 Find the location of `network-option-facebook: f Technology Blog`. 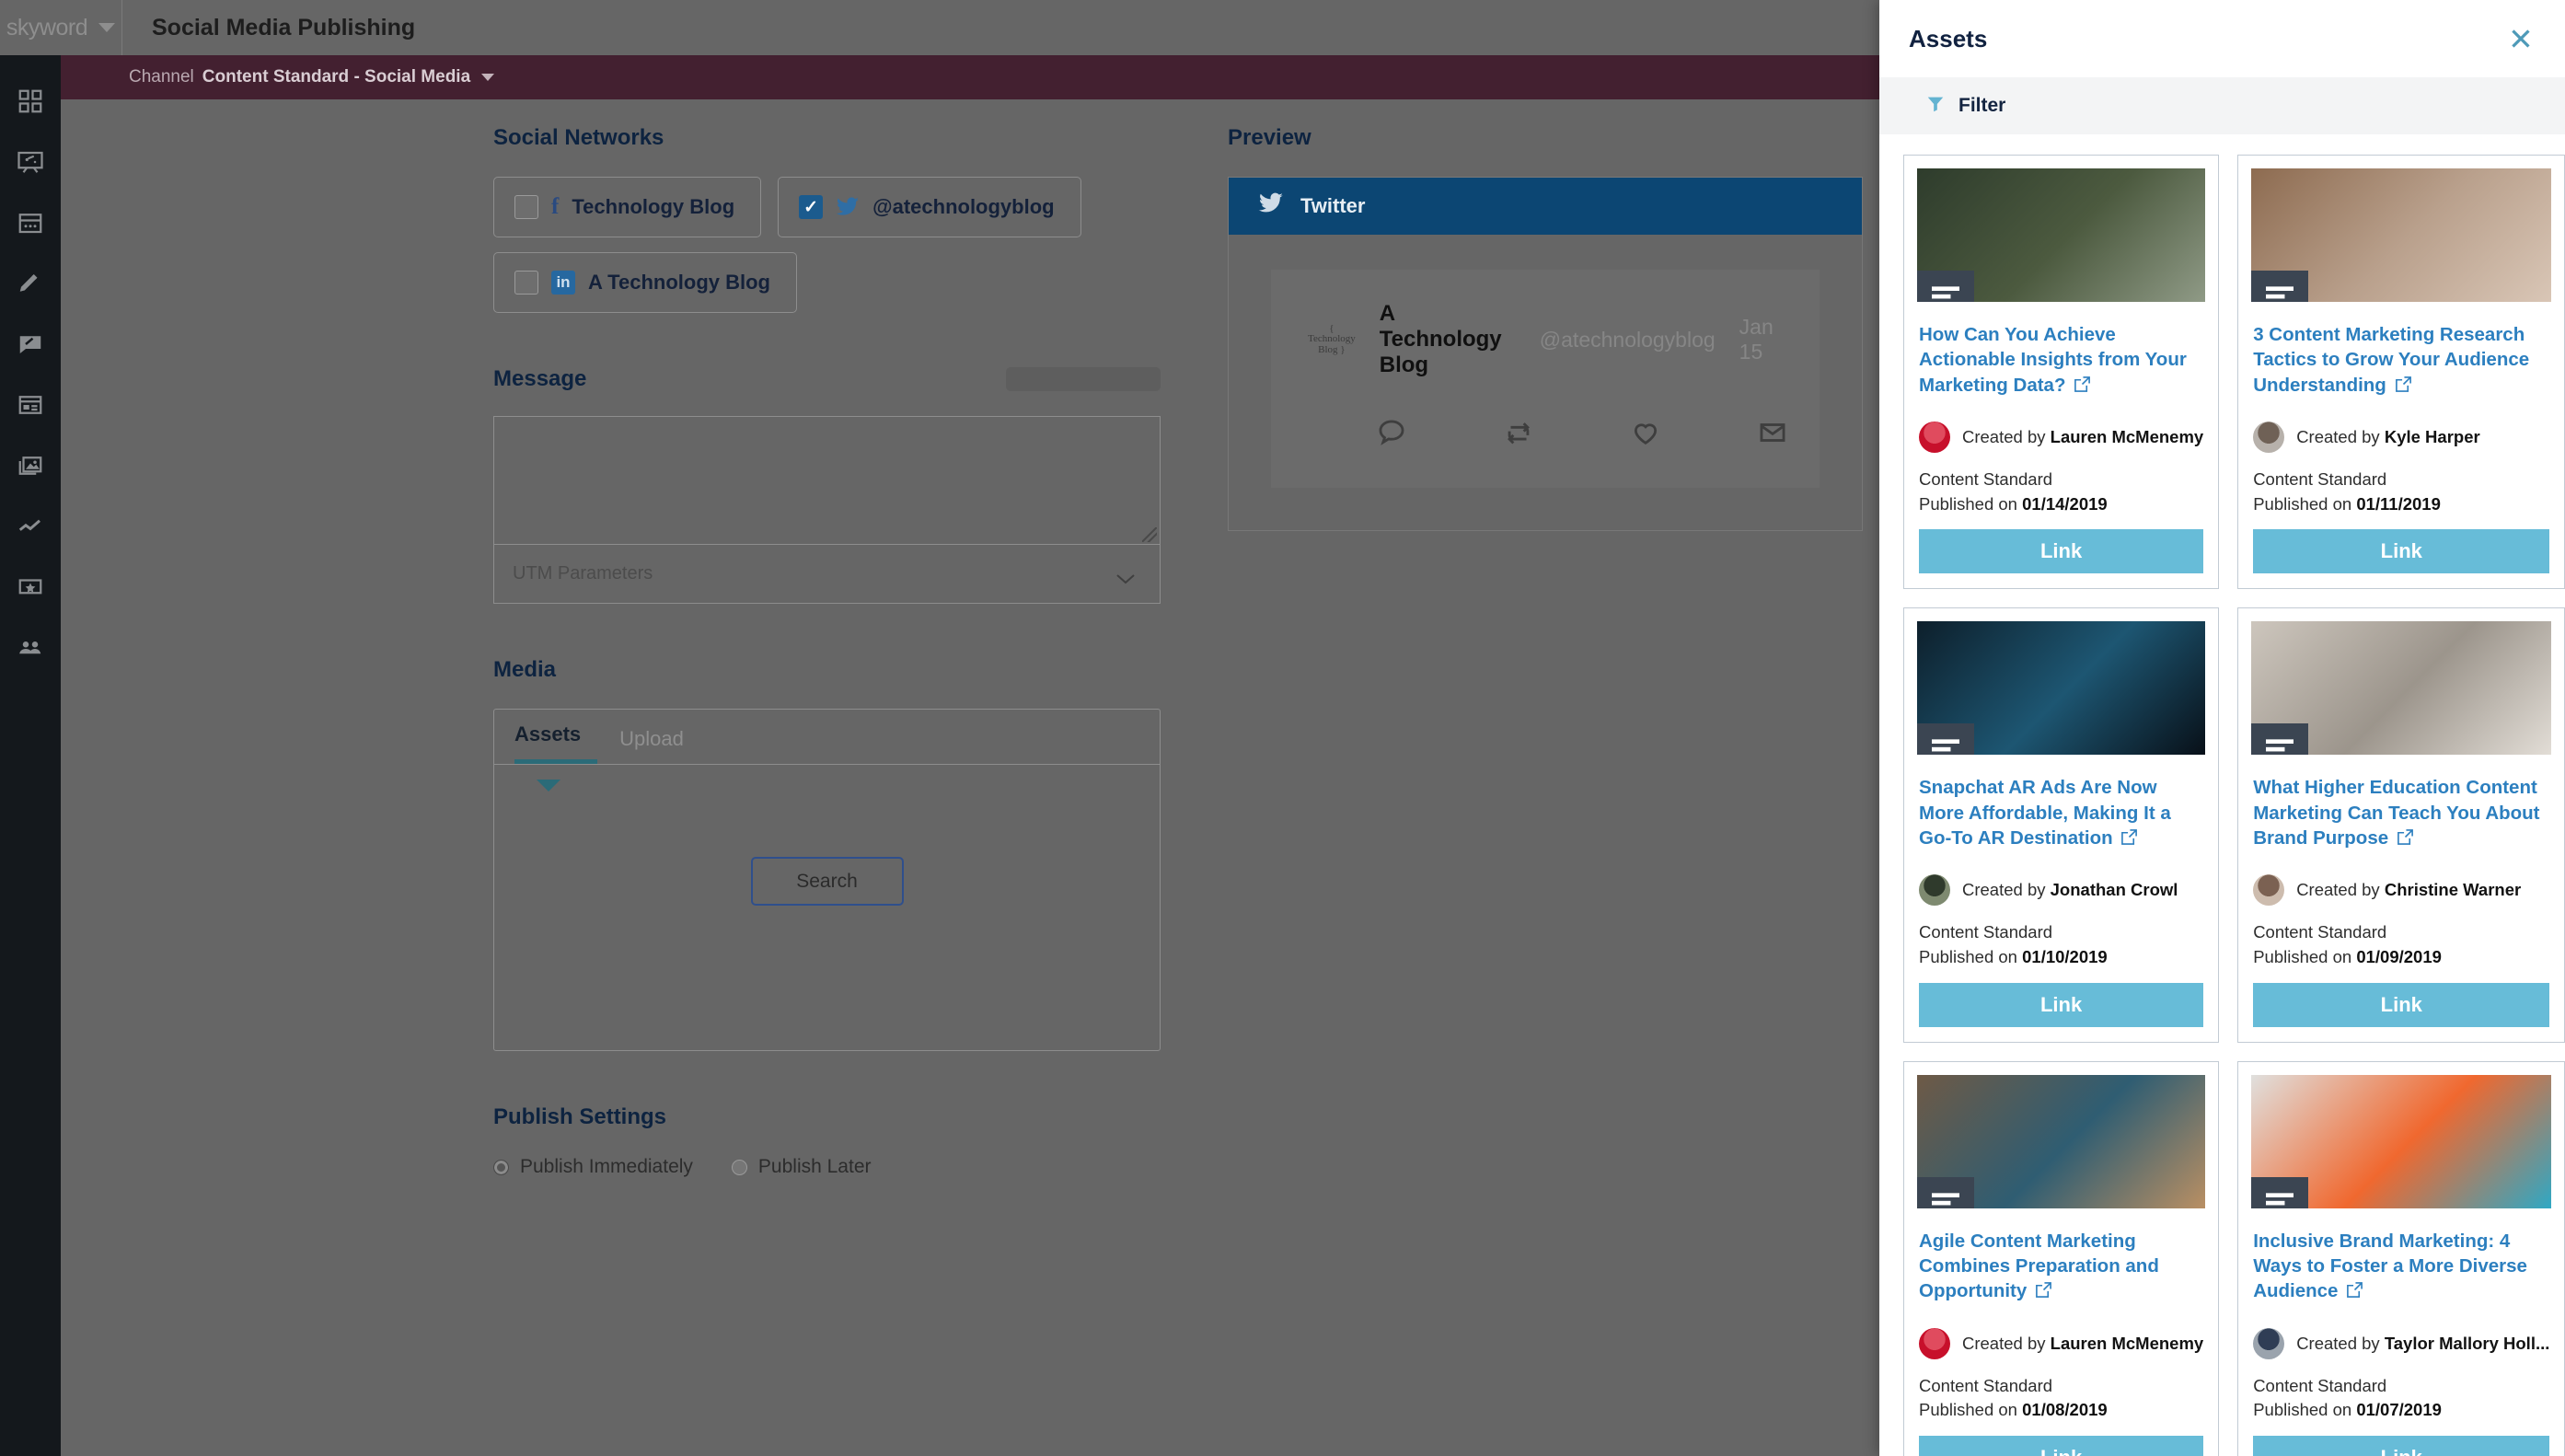

network-option-facebook: f Technology Blog is located at coordinates (627, 207).